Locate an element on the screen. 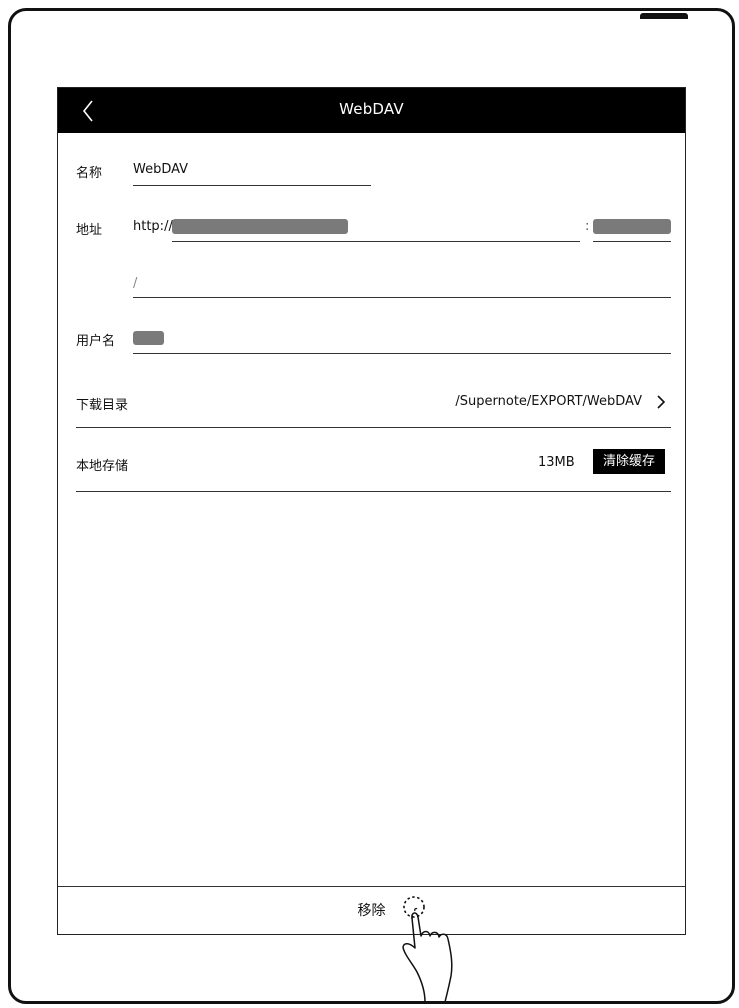 The width and height of the screenshot is (739, 1008). download-dir-value: /Supernote/EXPORT/WebDAV is located at coordinates (548, 401).